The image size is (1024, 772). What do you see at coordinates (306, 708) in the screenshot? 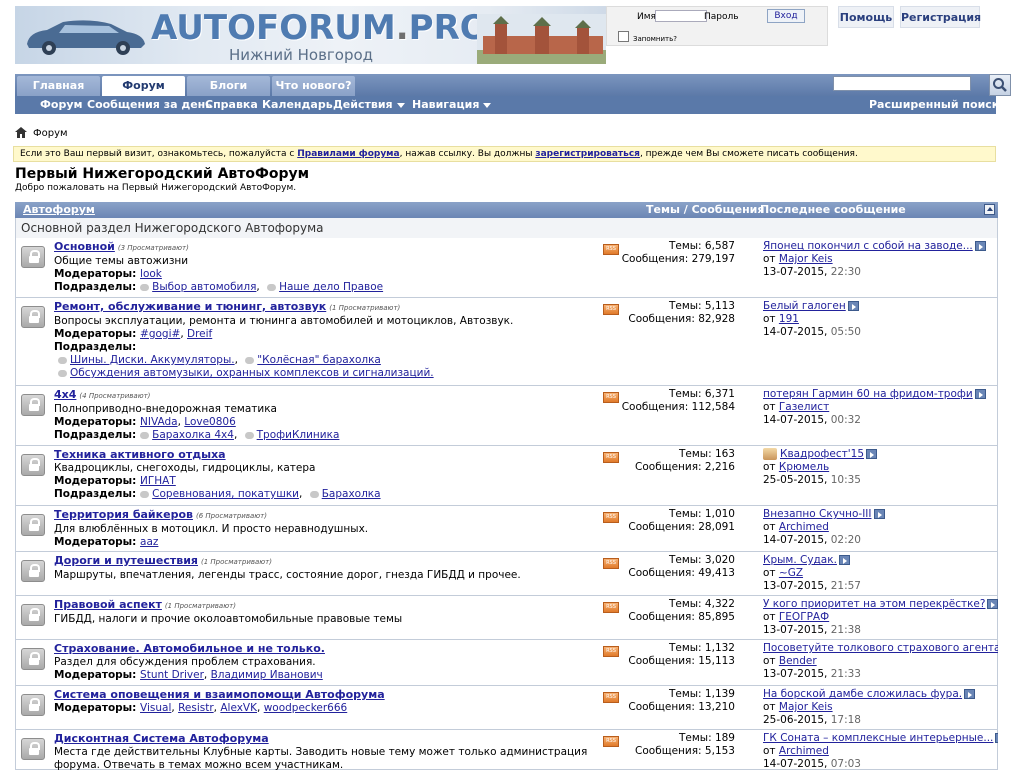
I see `moderator-link: woodpecker666` at bounding box center [306, 708].